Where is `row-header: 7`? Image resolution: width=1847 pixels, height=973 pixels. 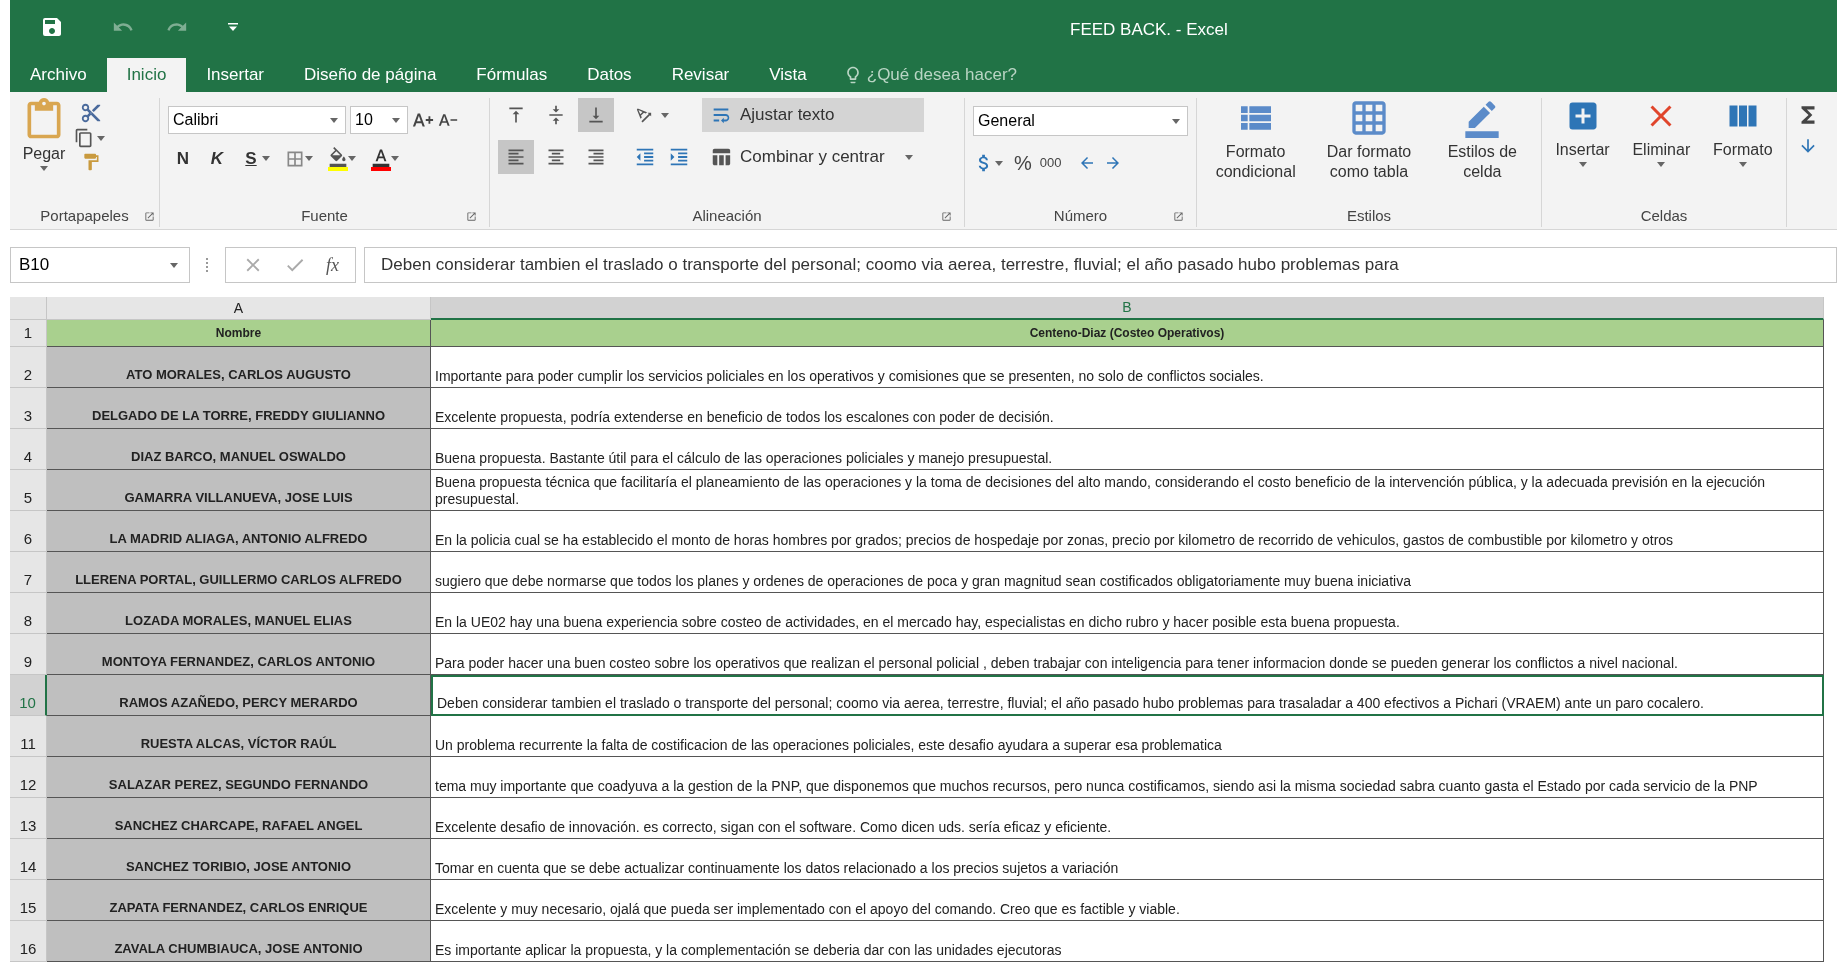 row-header: 7 is located at coordinates (28, 572).